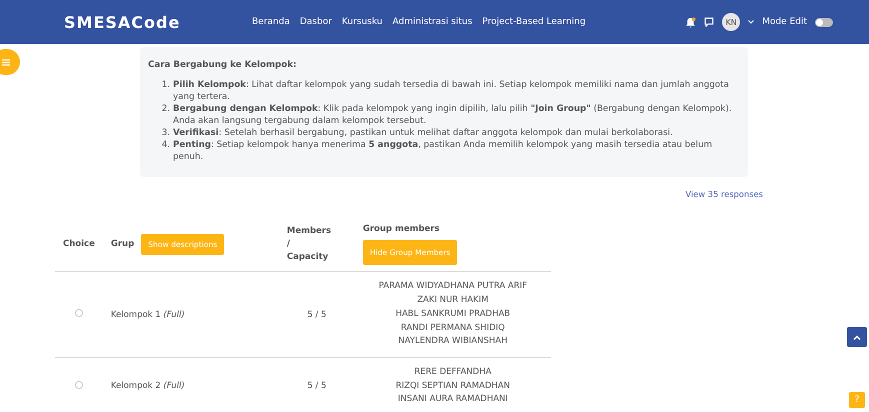  Describe the element at coordinates (452, 341) in the screenshot. I see `member-name: NAYLENDRA WIBIANSHAH` at that location.